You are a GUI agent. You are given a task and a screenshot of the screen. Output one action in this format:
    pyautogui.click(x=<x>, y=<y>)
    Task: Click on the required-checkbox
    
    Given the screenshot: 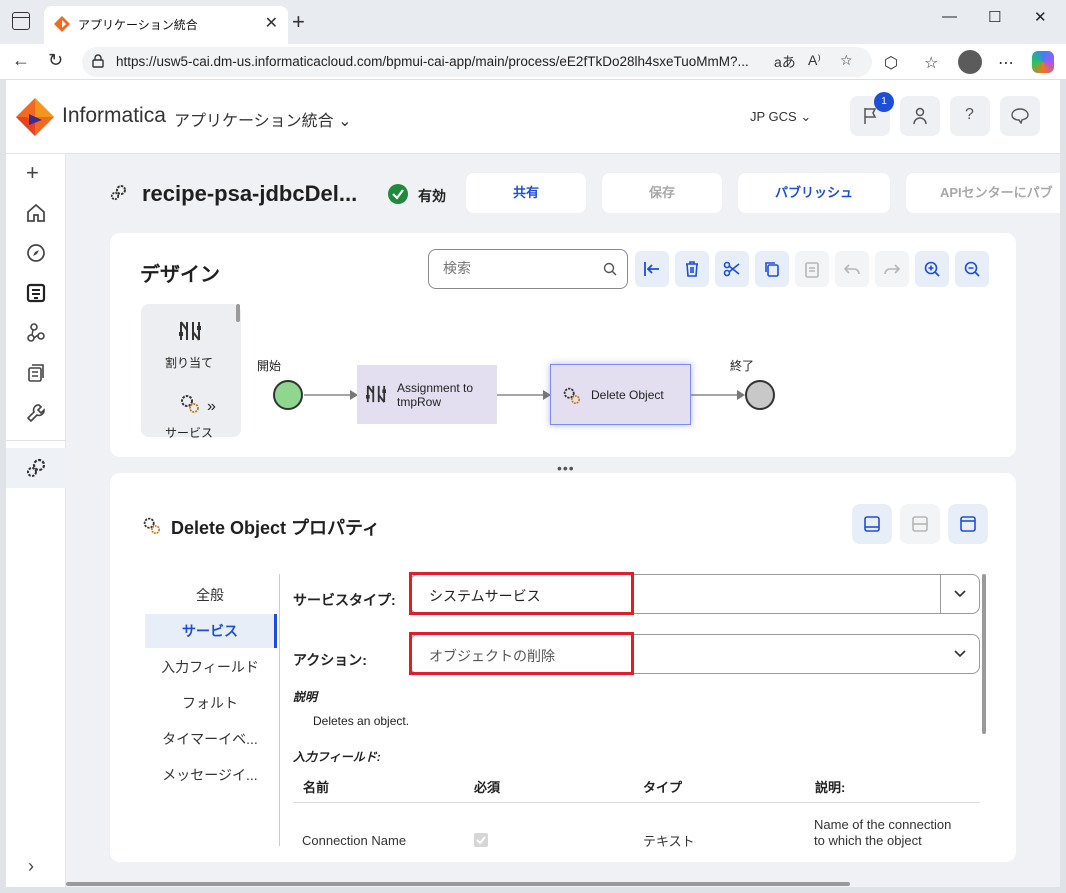 What is the action you would take?
    pyautogui.click(x=481, y=840)
    